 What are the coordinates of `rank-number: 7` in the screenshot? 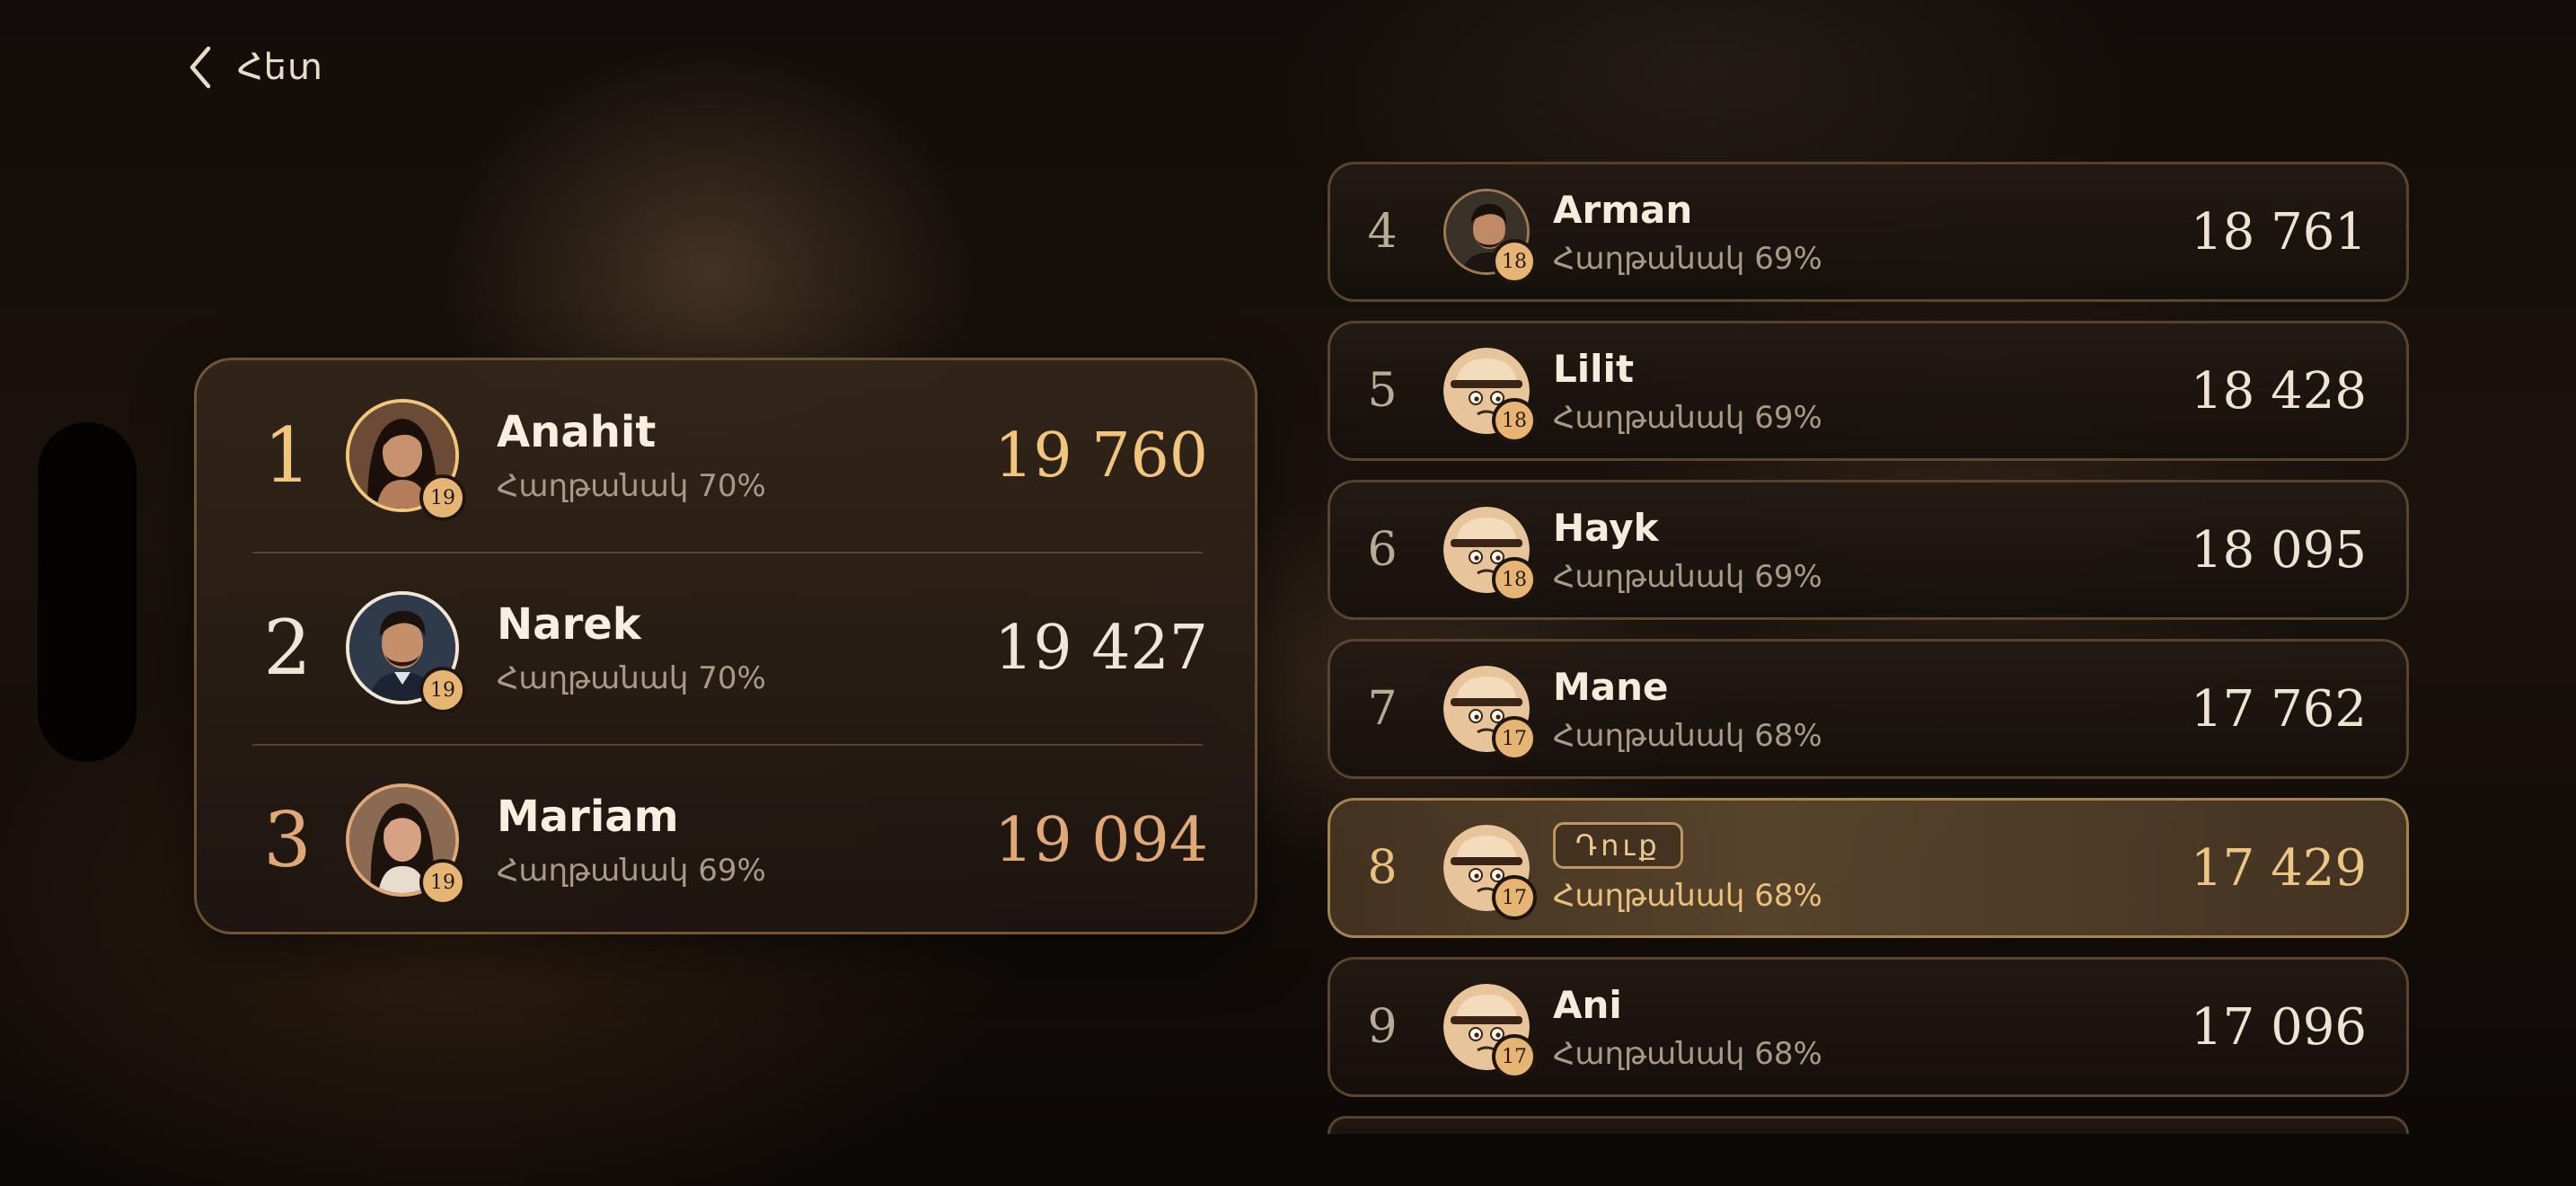 It's located at (1382, 709).